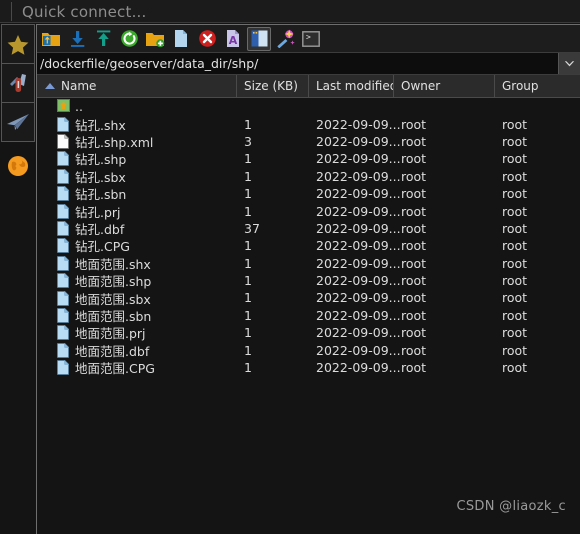 The height and width of the screenshot is (534, 580). I want to click on table-row: 钻孔.prj 1 2022-09-09... root root, so click(308, 211).